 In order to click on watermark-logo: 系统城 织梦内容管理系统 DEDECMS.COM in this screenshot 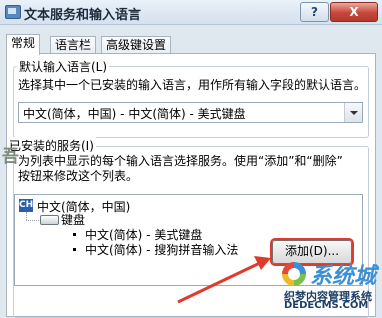, I will do `click(330, 284)`.